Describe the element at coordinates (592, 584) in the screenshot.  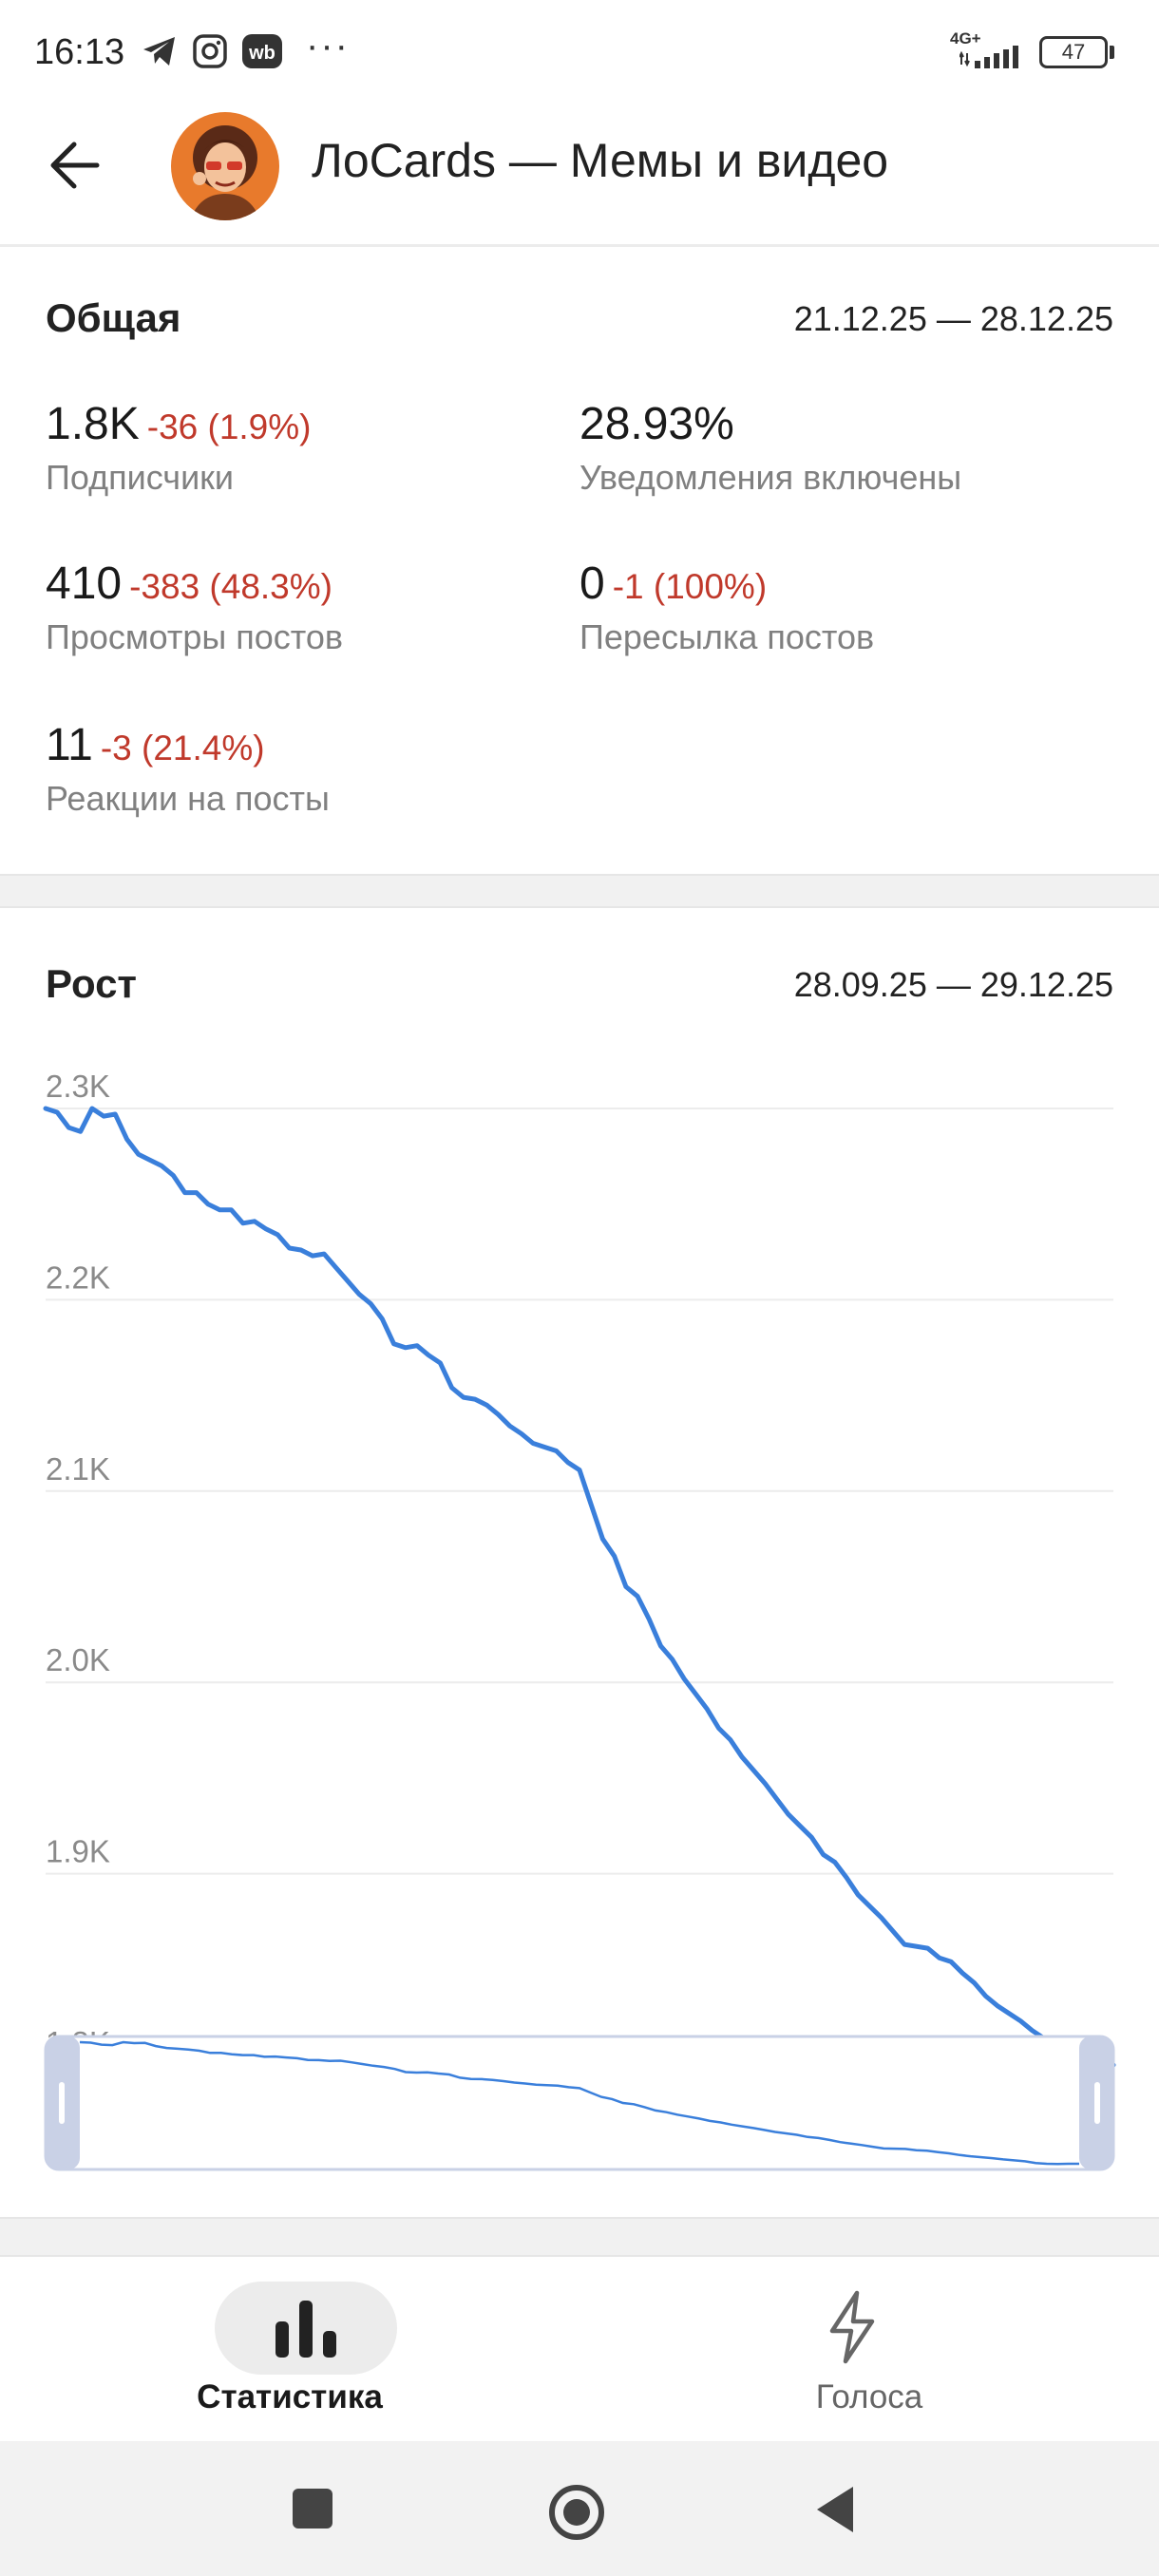
I see `stat-value: 0` at that location.